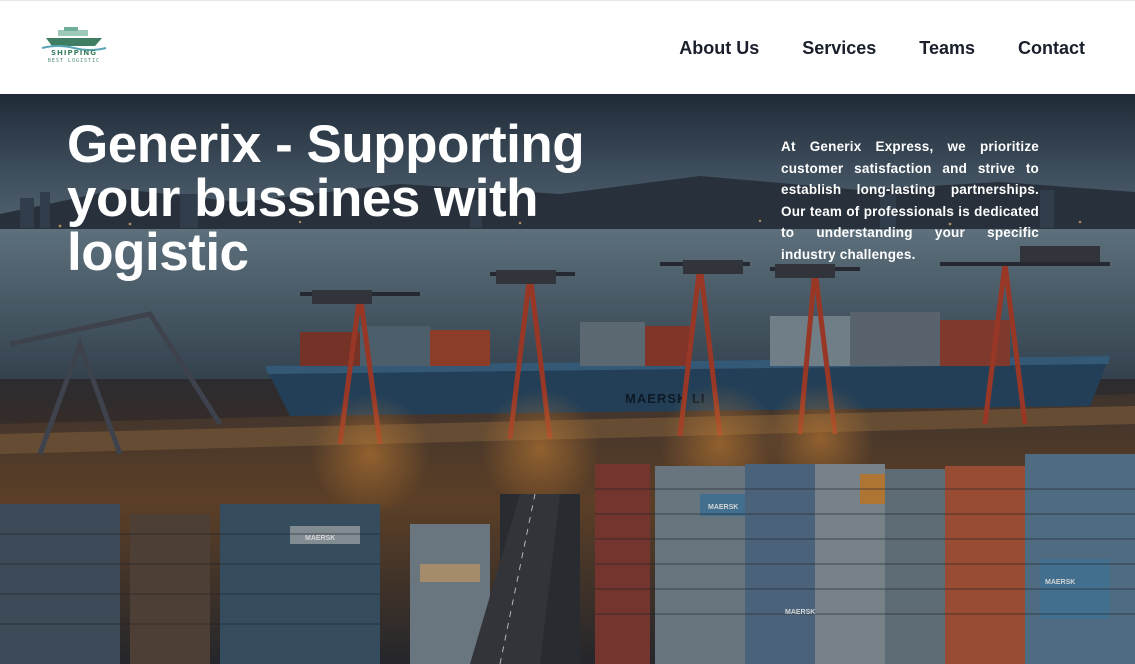 This screenshot has height=664, width=1135. I want to click on nav-teams: Teams, so click(947, 48).